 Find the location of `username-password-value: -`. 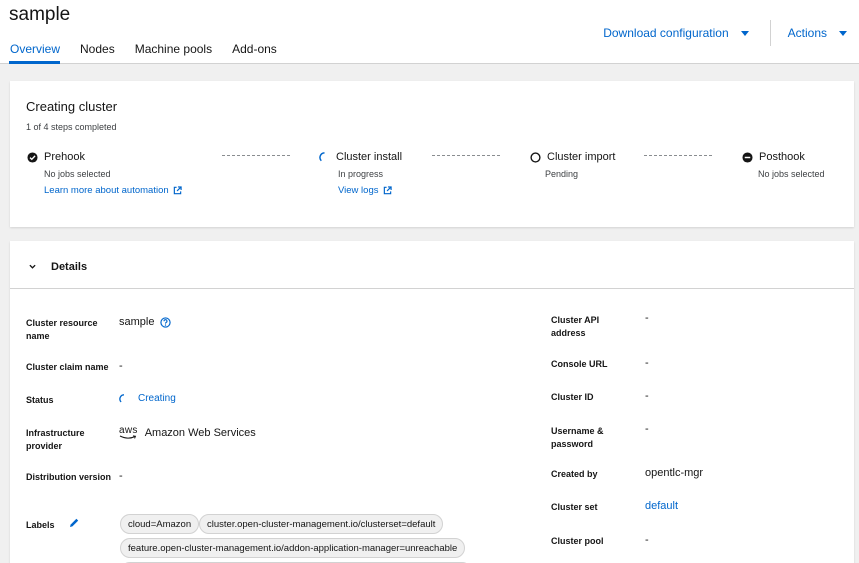

username-password-value: - is located at coordinates (647, 429).